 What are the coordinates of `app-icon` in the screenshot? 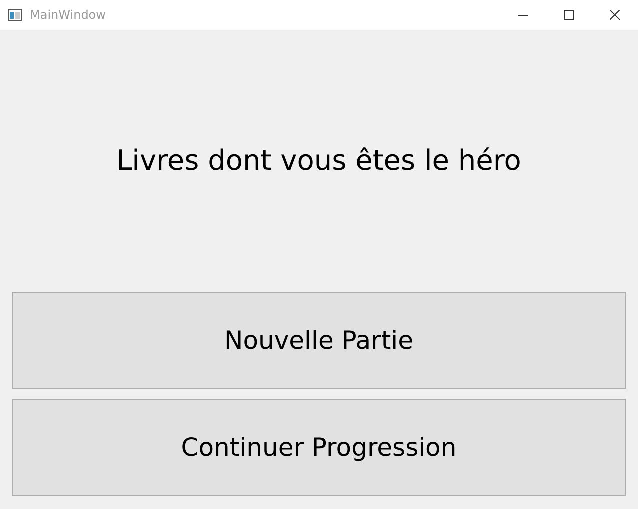 It's located at (15, 15).